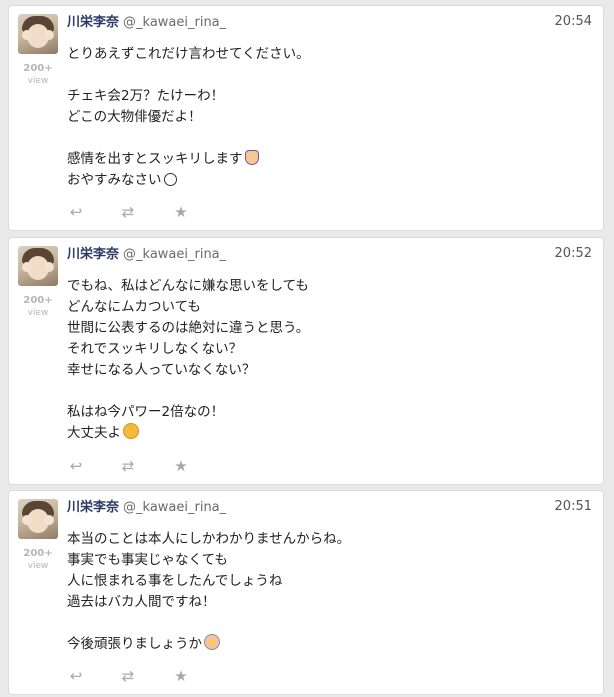 This screenshot has width=614, height=697. Describe the element at coordinates (155, 159) in the screenshot. I see `tweet-line-text: 感情を出すとスッキリします` at that location.